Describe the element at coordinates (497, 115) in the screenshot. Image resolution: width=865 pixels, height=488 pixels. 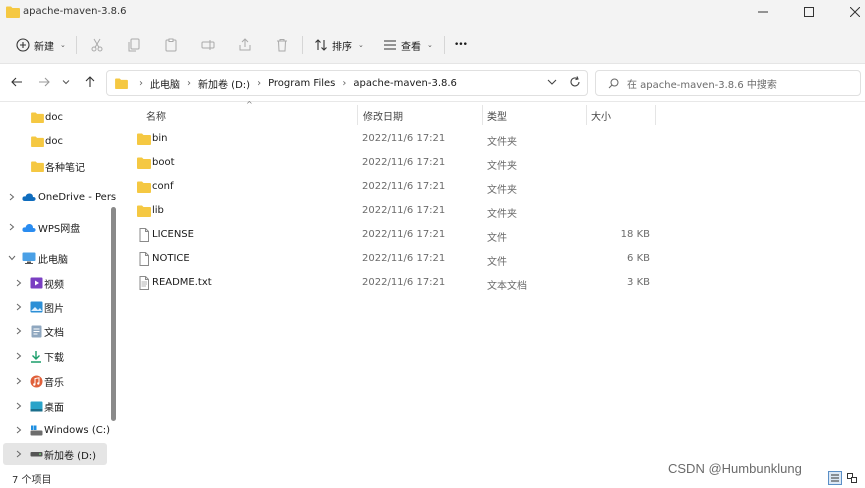
I see `column-header-type: 类型` at that location.